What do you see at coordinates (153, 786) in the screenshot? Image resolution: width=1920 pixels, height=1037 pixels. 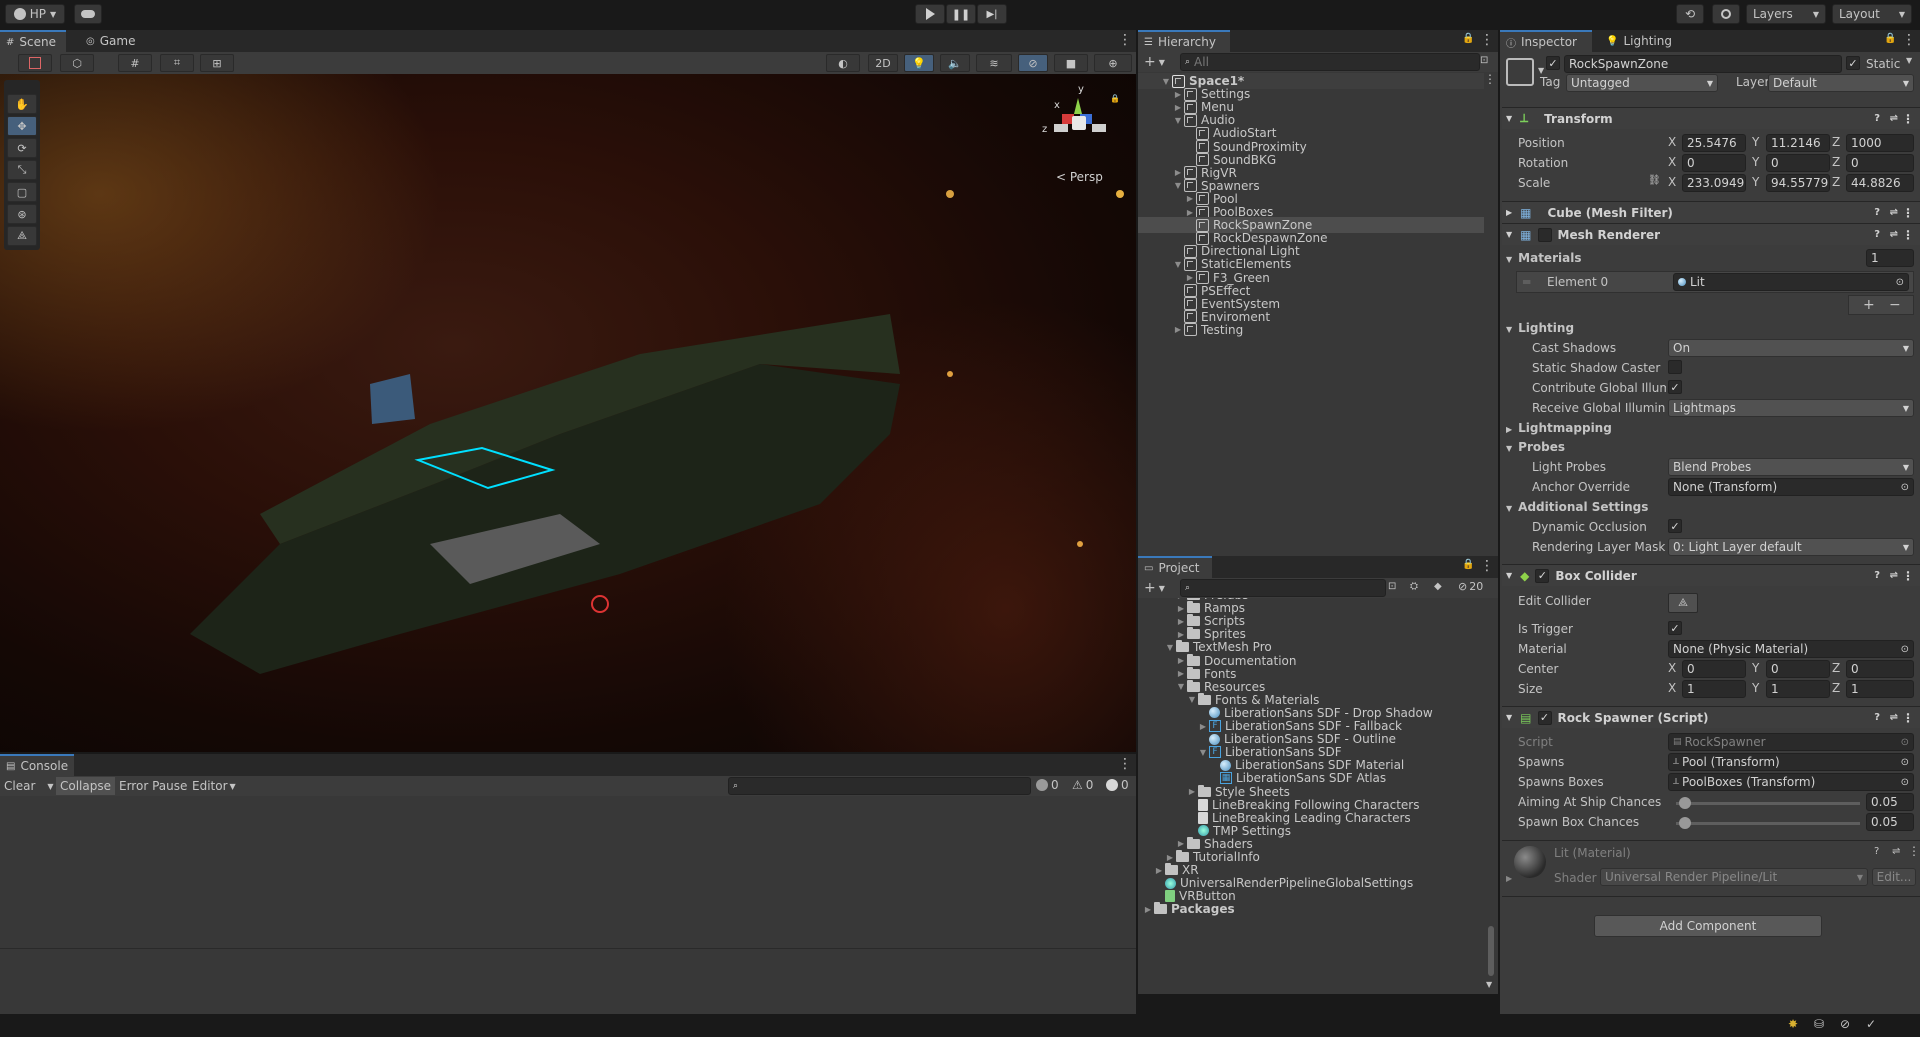 I see `error-pause-toggle: Error Pause` at bounding box center [153, 786].